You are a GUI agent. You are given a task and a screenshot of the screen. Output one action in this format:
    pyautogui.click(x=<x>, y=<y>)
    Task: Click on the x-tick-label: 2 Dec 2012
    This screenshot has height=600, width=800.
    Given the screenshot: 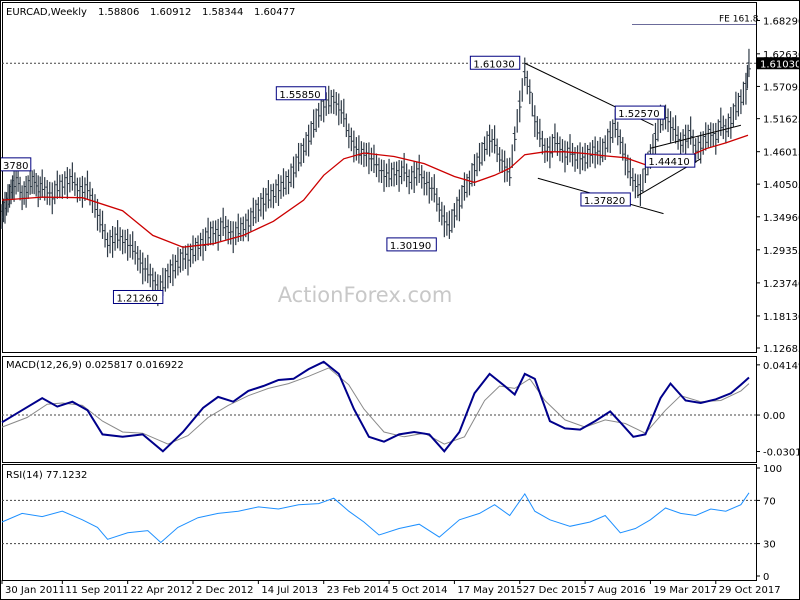 What is the action you would take?
    pyautogui.click(x=225, y=590)
    